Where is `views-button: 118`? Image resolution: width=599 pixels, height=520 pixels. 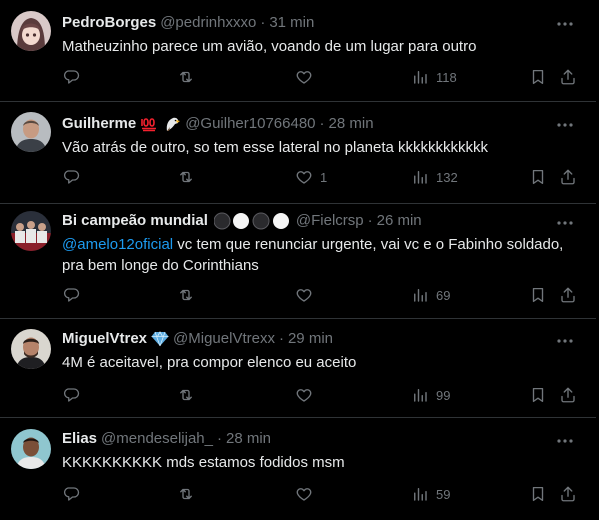
views-button: 118 is located at coordinates (434, 77).